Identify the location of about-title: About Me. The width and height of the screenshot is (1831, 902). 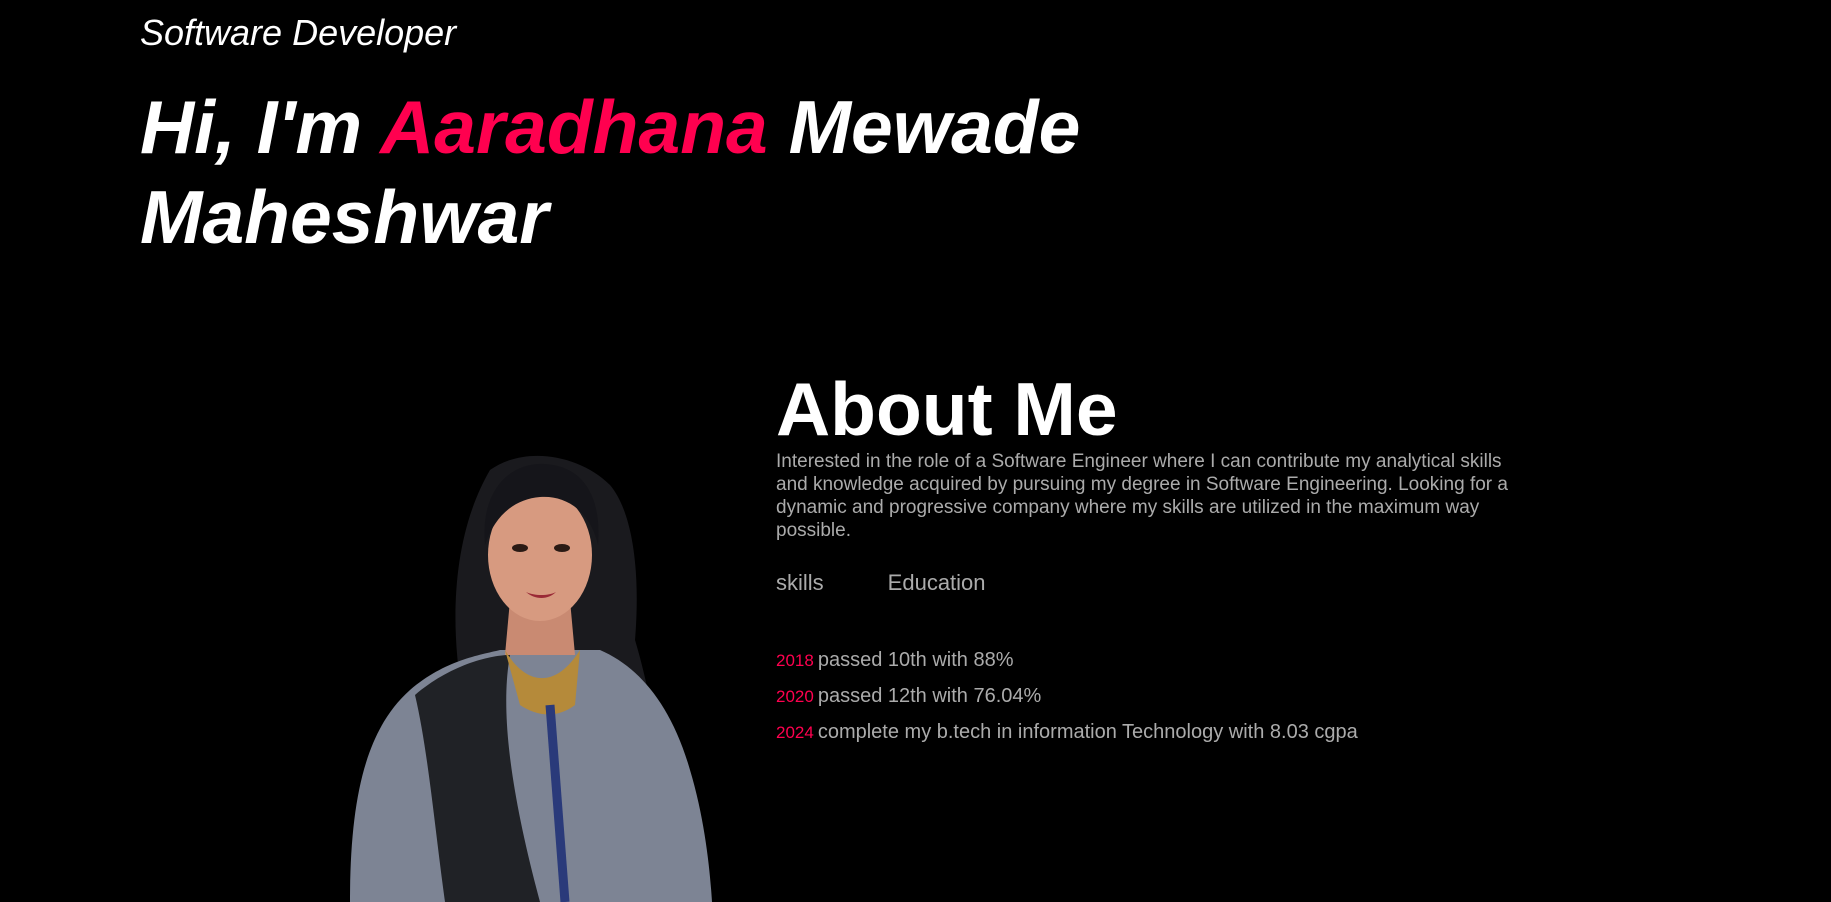
(947, 409).